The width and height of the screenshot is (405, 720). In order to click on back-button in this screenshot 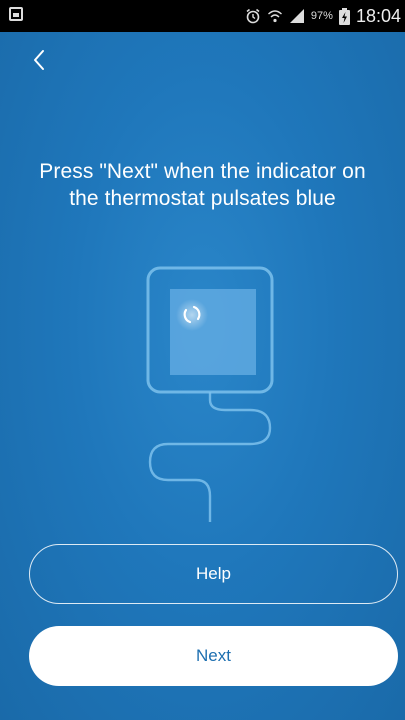, I will do `click(39, 60)`.